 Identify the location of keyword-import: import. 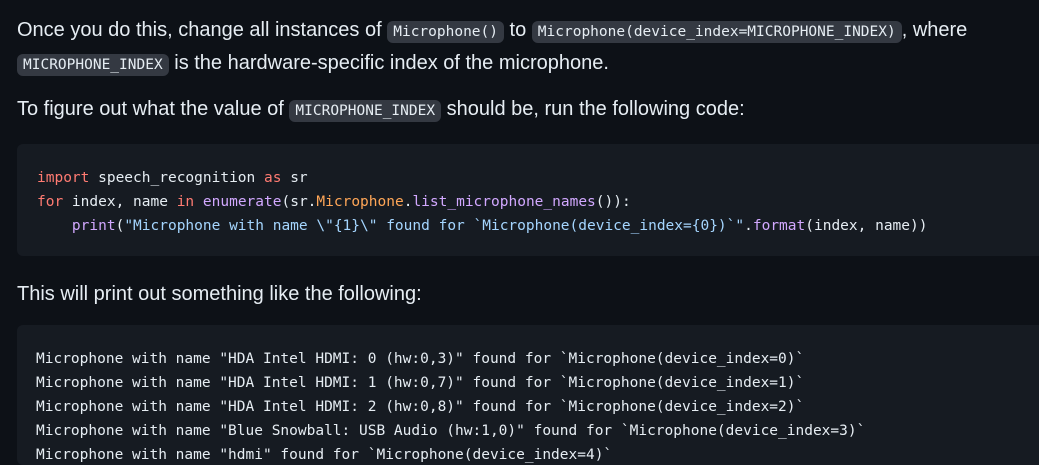
(63, 178).